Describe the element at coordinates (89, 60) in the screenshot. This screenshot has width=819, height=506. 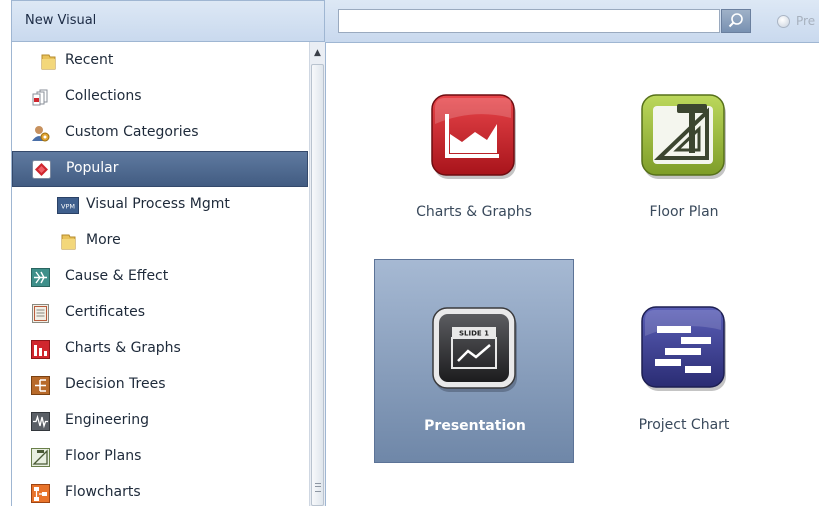
I see `nav-item-label: Recent` at that location.